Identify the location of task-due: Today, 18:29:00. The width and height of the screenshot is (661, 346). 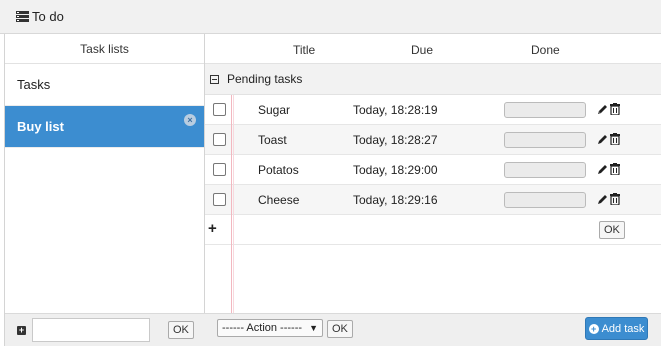
(395, 170).